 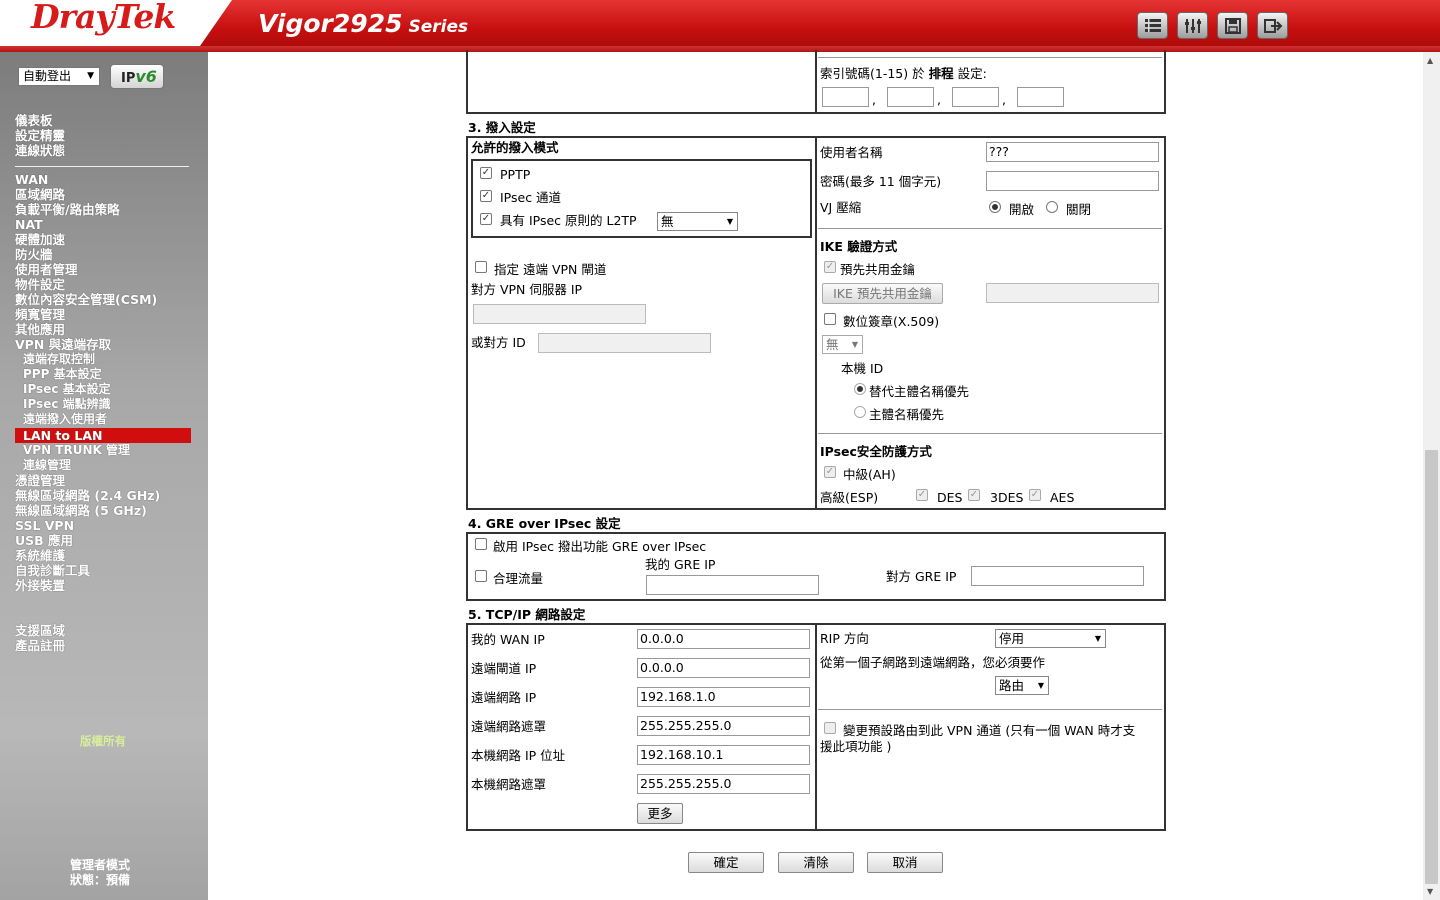 I want to click on save-icon, so click(x=1232, y=25).